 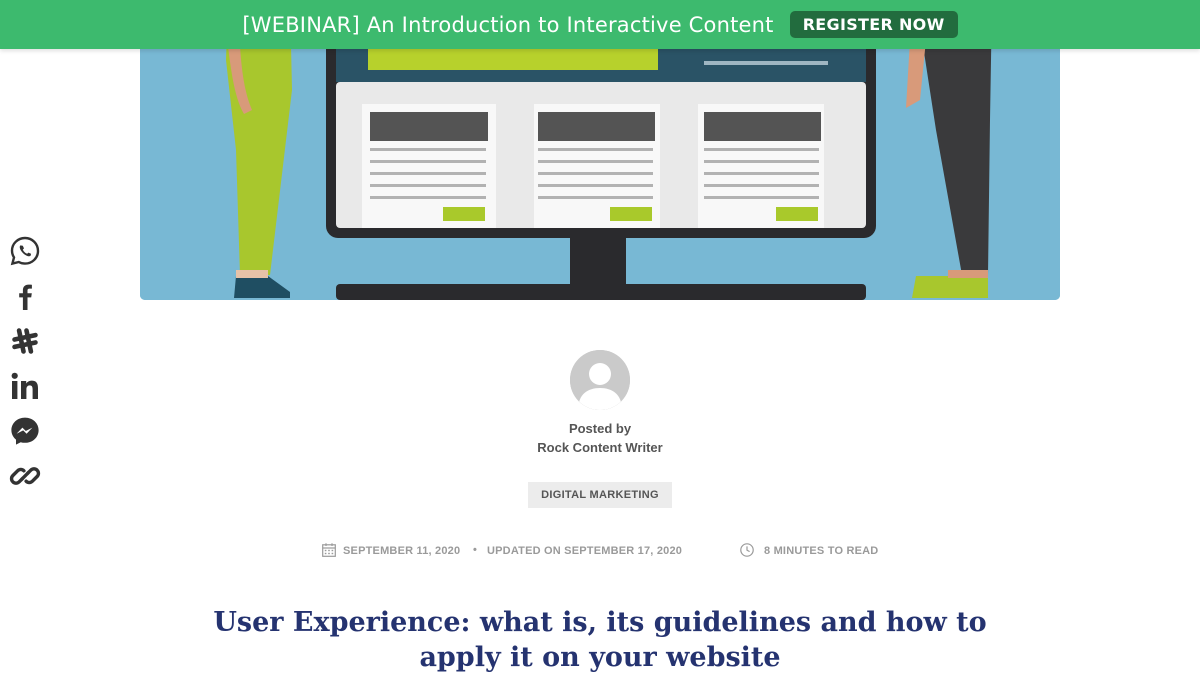 I want to click on read-time: 8 MINUTES TO READ, so click(x=821, y=551).